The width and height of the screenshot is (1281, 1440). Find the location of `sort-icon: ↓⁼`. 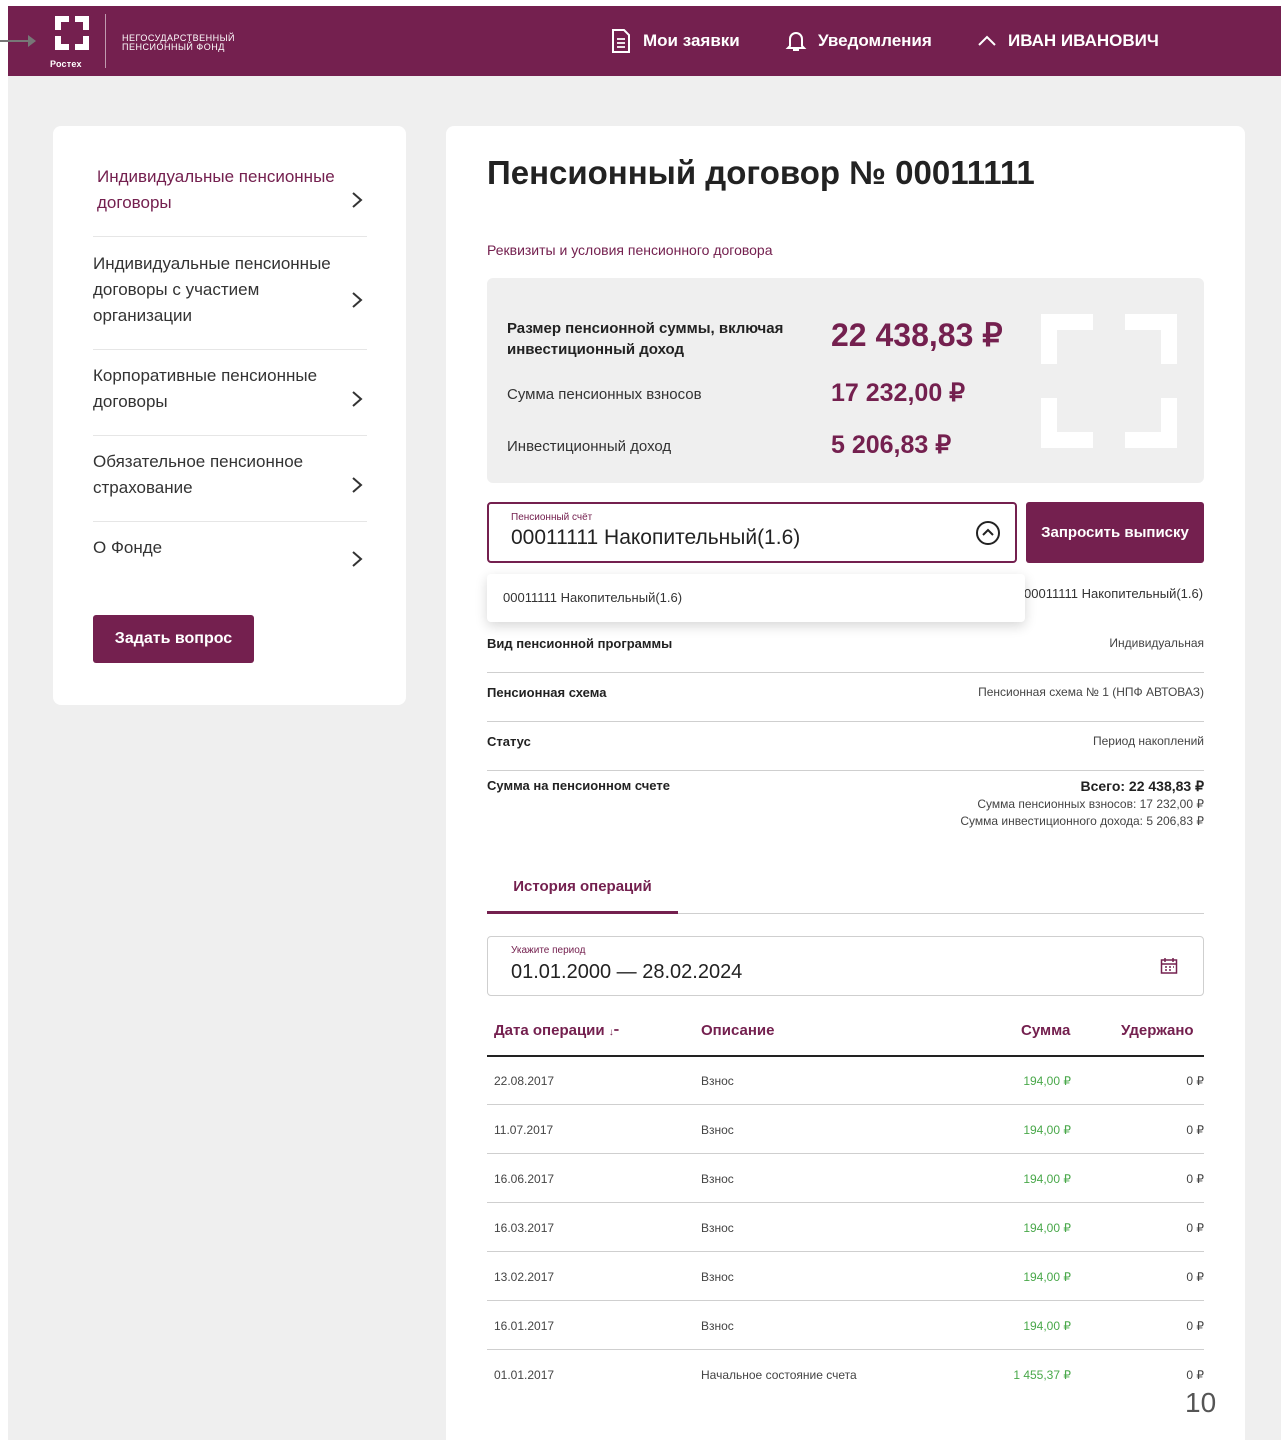

sort-icon: ↓⁼ is located at coordinates (614, 1032).